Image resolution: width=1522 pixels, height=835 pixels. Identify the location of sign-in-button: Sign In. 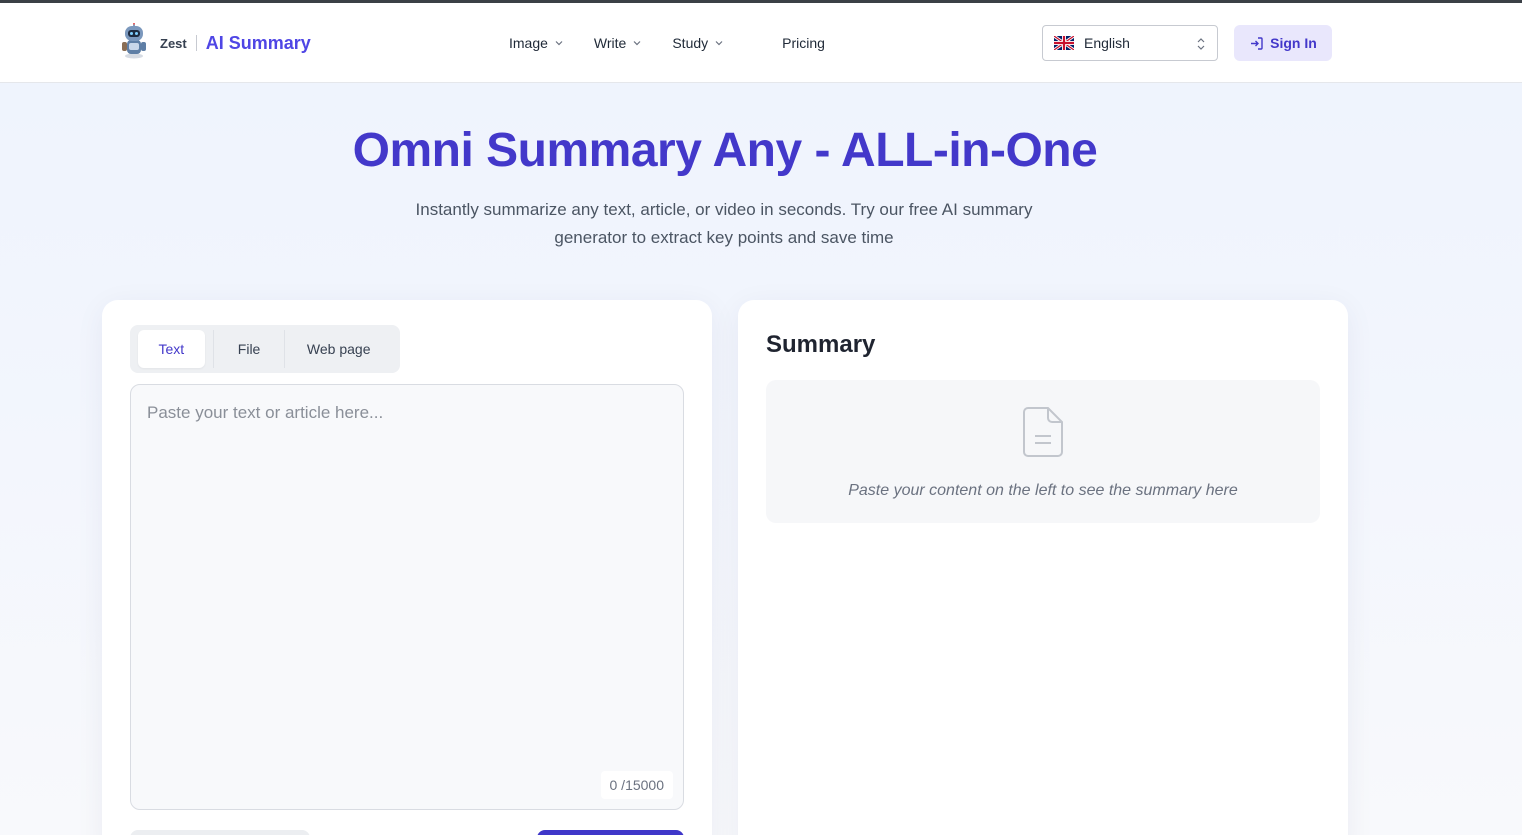
(1283, 43).